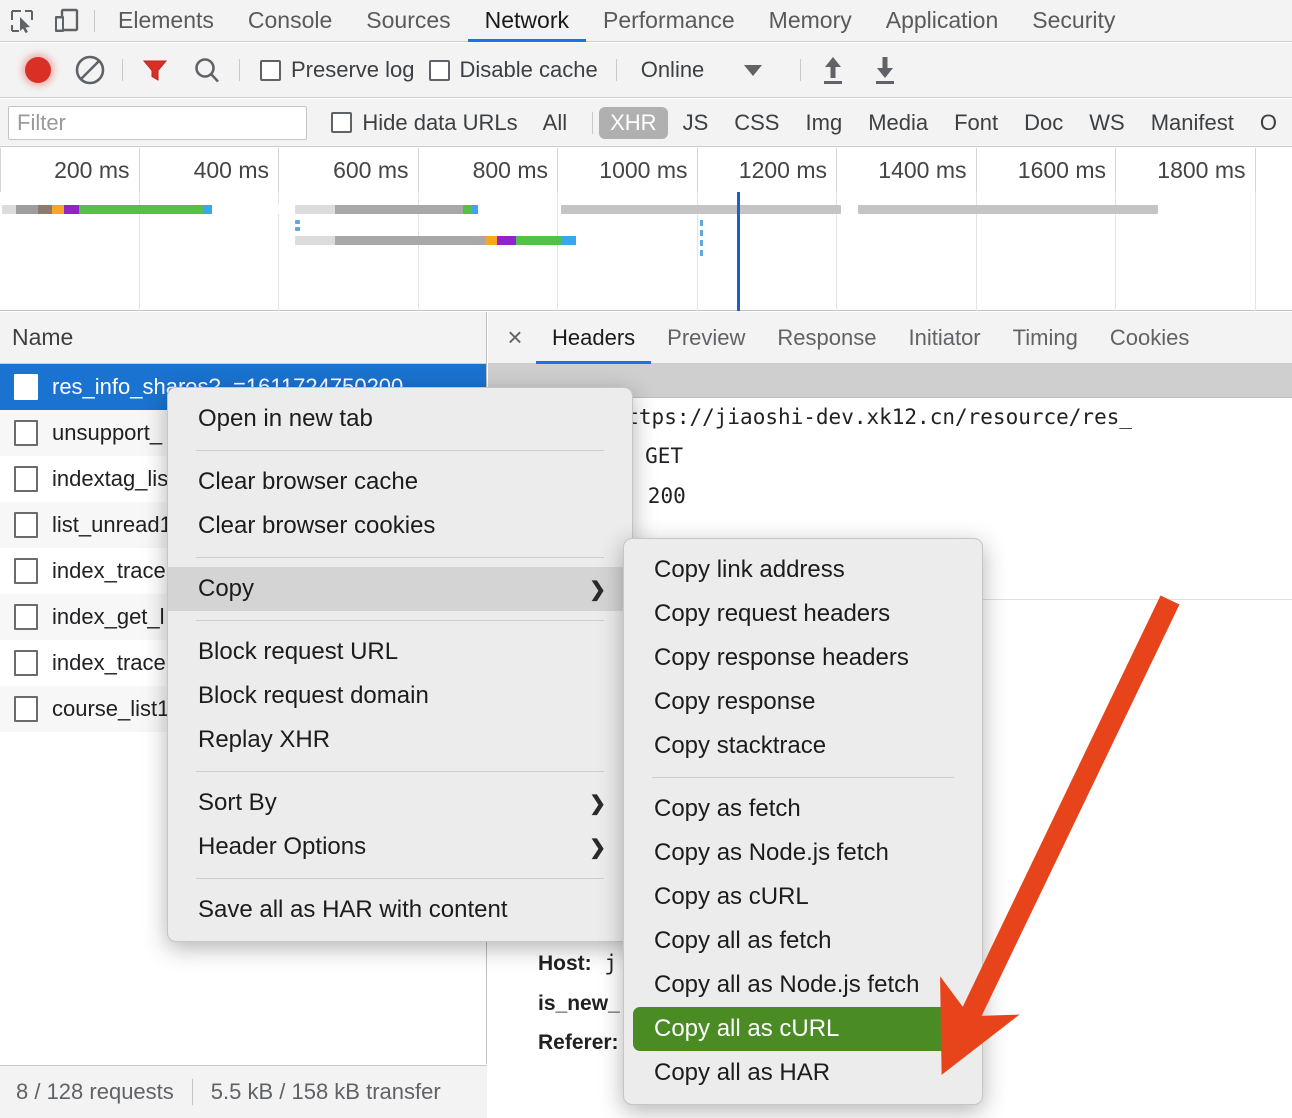  What do you see at coordinates (166, 21) in the screenshot?
I see `panel-tab-elements: Elements` at bounding box center [166, 21].